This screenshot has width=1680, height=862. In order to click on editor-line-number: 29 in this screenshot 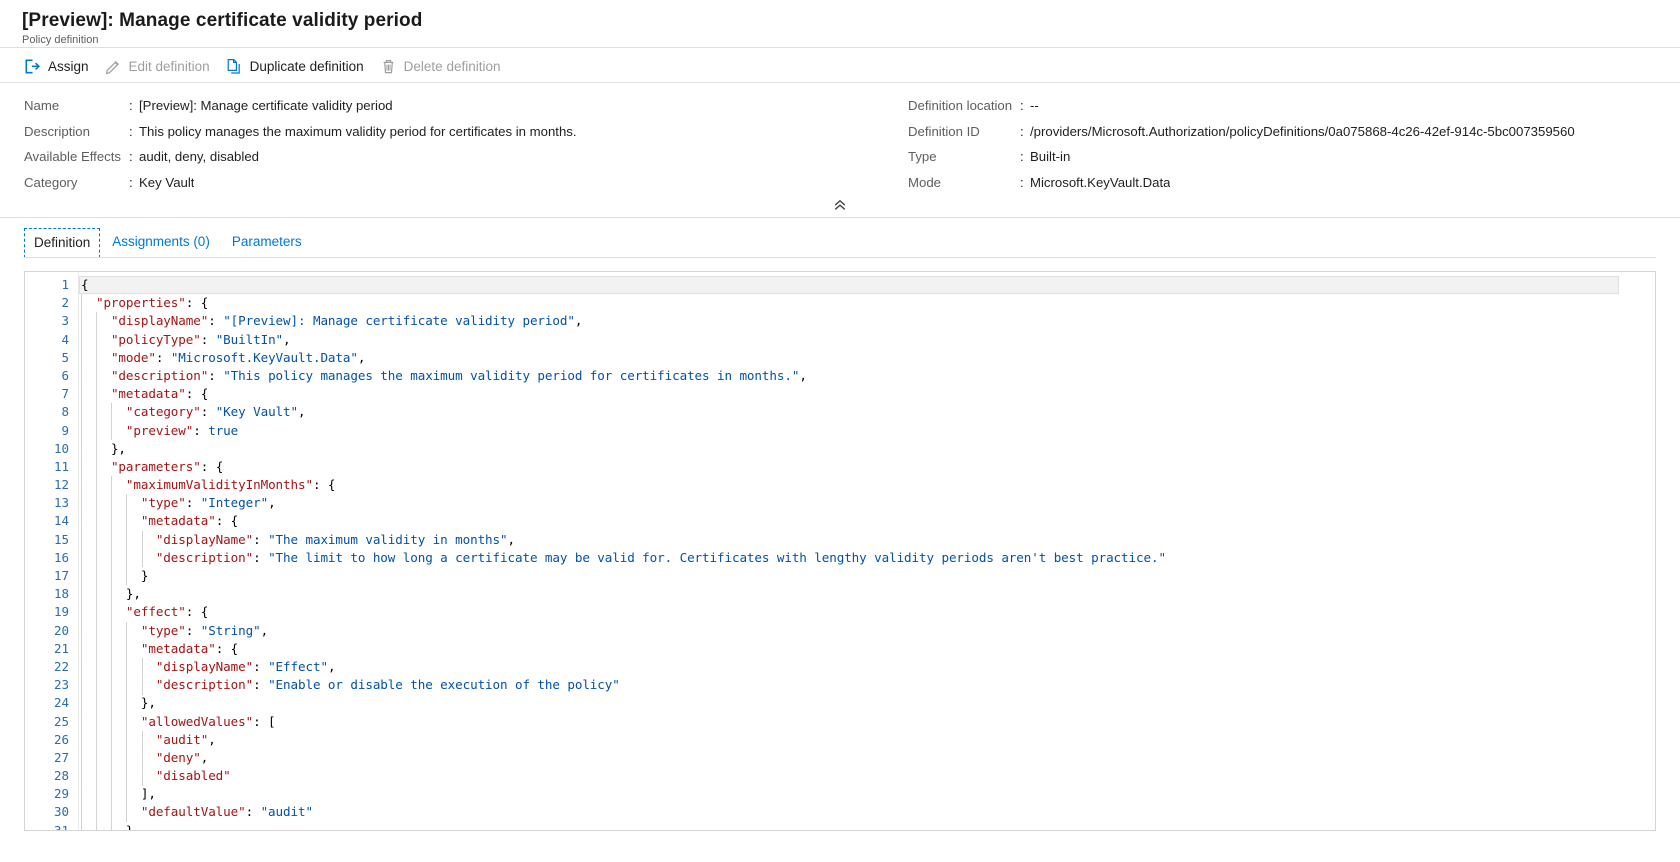, I will do `click(61, 794)`.